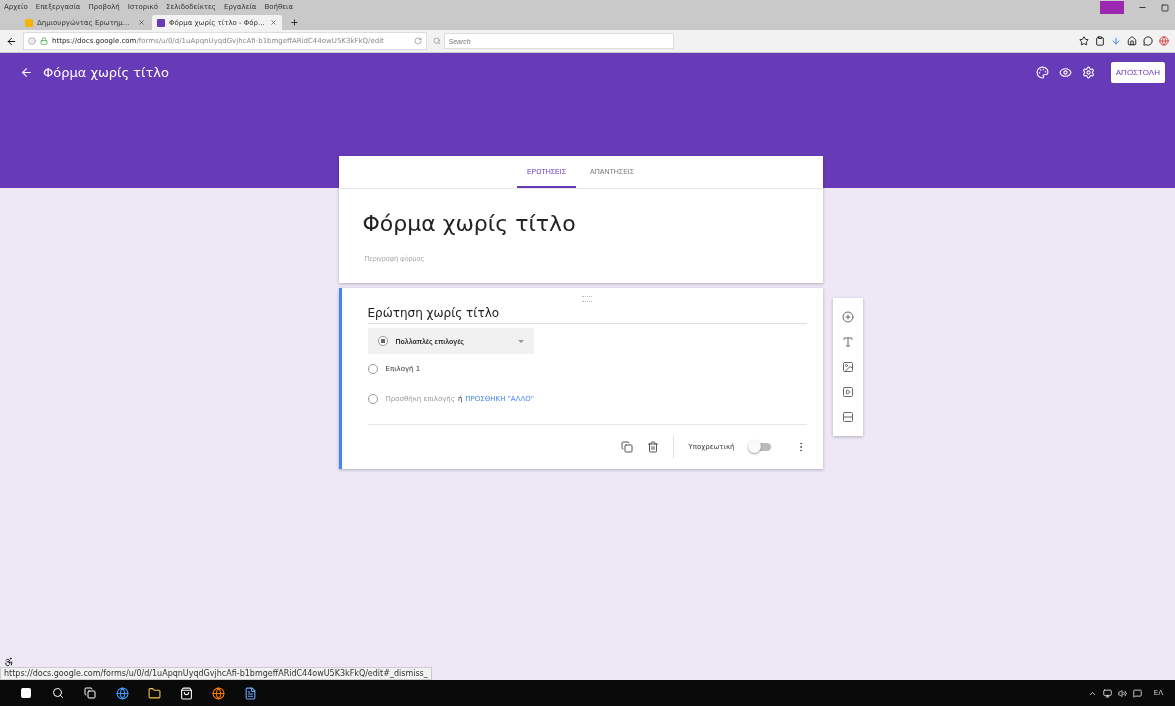 The image size is (1175, 706). Describe the element at coordinates (627, 447) in the screenshot. I see `copy-icon` at that location.